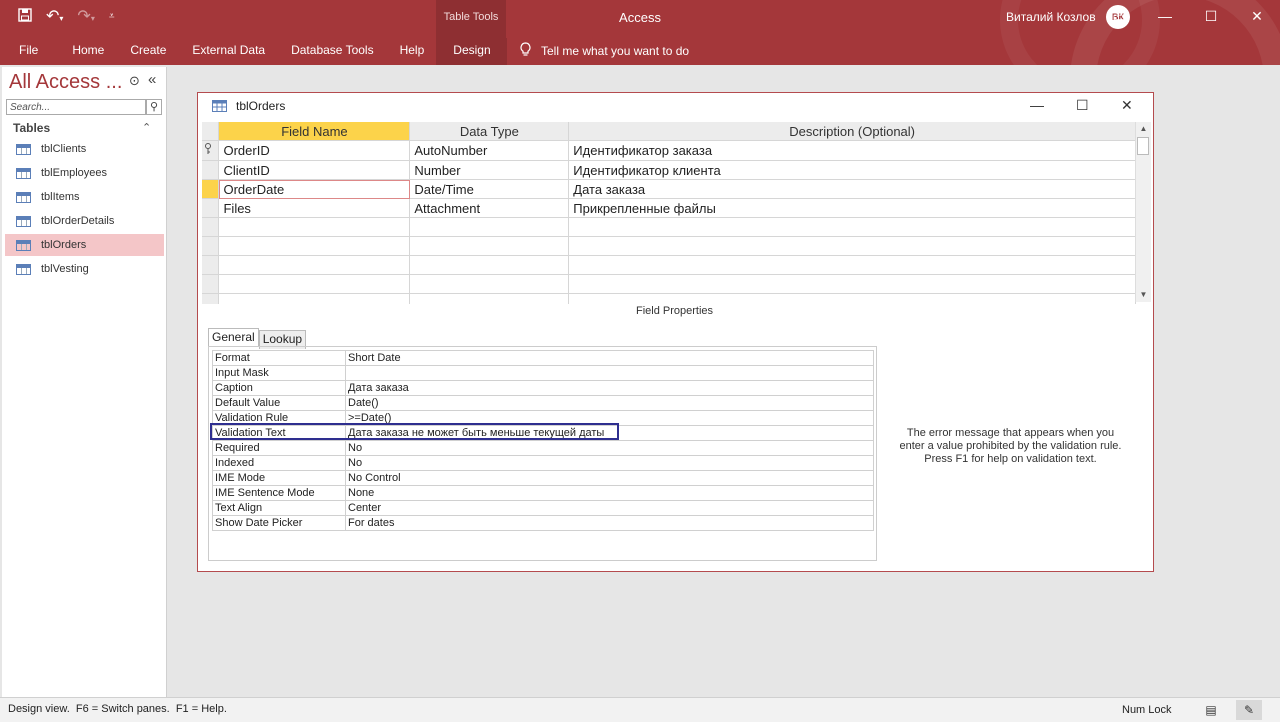 This screenshot has height=722, width=1280. Describe the element at coordinates (609, 478) in the screenshot. I see `property-value: No Control` at that location.